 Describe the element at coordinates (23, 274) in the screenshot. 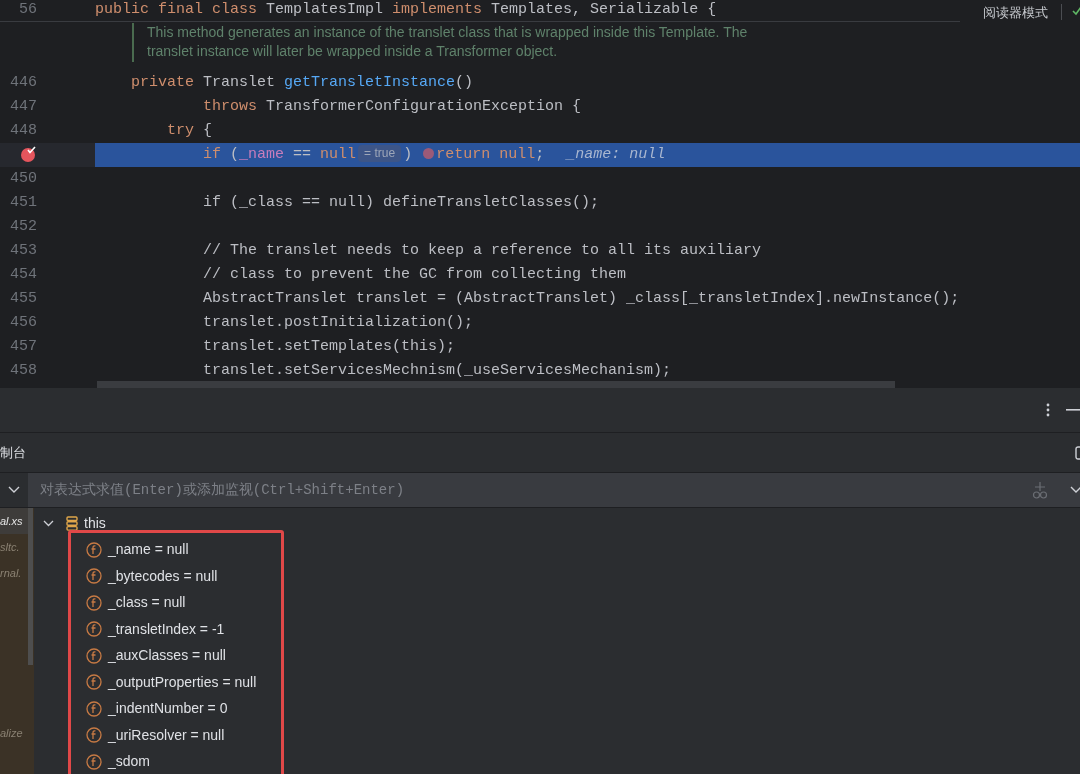

I see `line-number: 454` at that location.